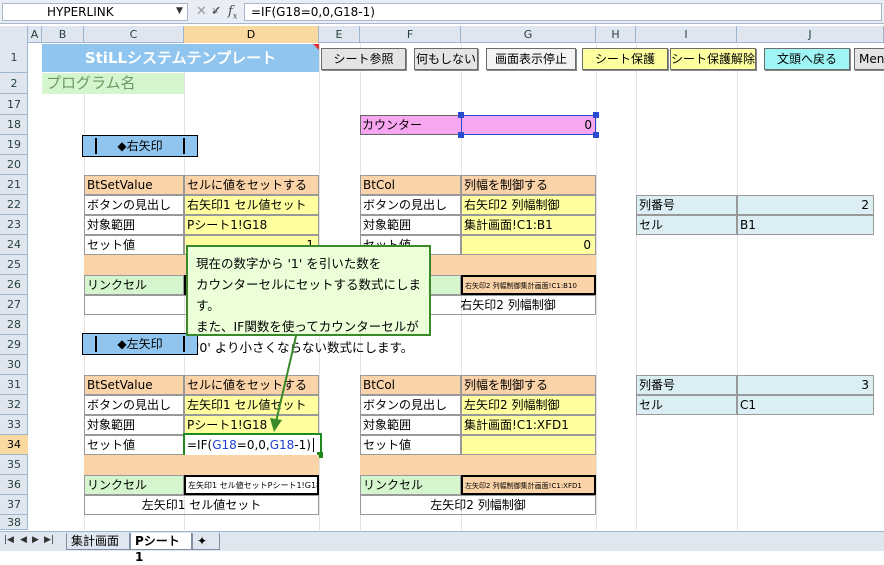  I want to click on enter-icon: ✓, so click(216, 11).